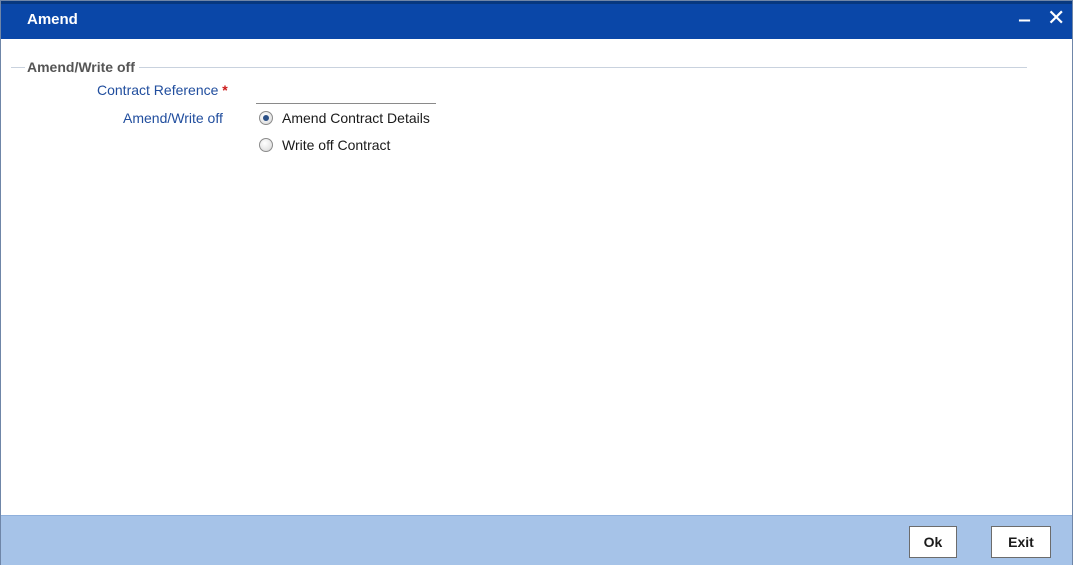 The width and height of the screenshot is (1073, 565). What do you see at coordinates (158, 90) in the screenshot?
I see `contract-reference-label-text: Contract Reference` at bounding box center [158, 90].